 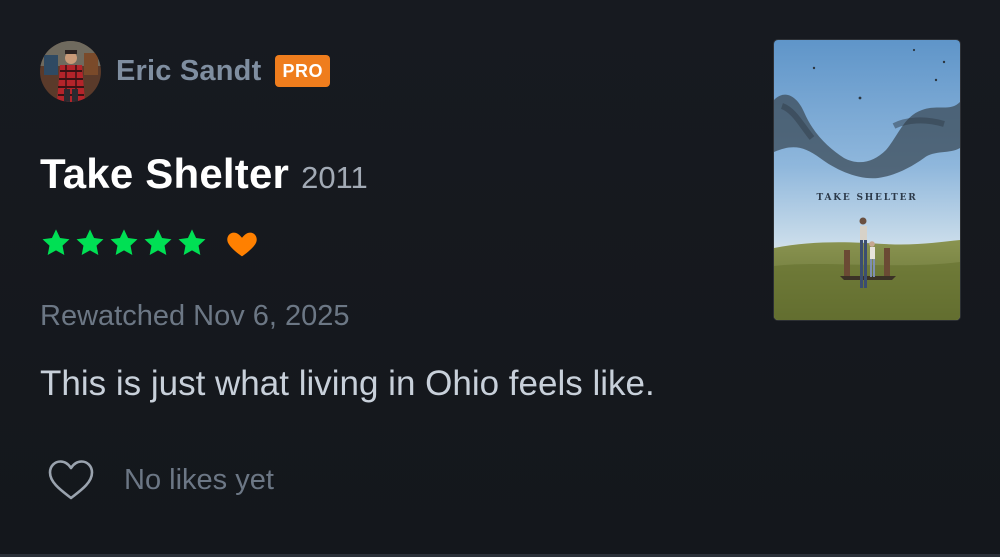 I want to click on poster-title: TAKE SHELTER, so click(x=867, y=198).